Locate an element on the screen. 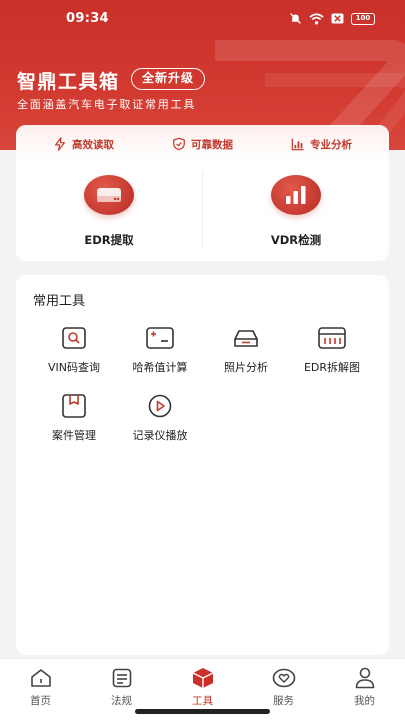  vdr-detect-button: VDR检测 is located at coordinates (296, 211).